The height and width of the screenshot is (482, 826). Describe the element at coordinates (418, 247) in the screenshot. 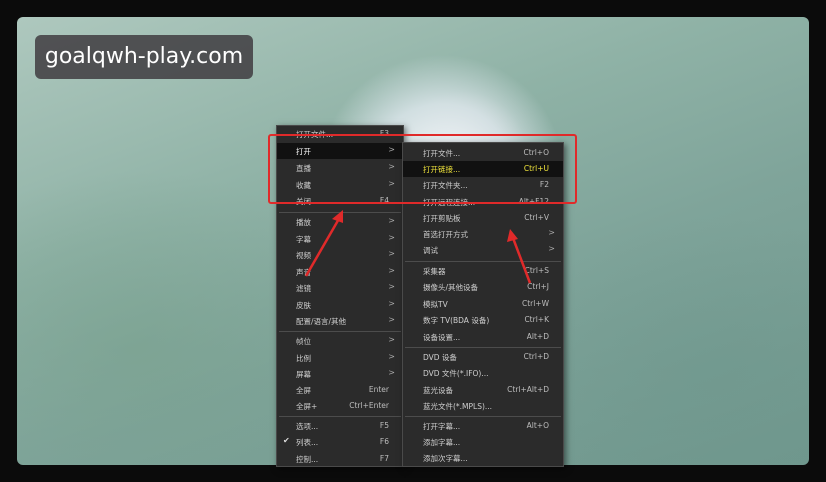

I see `annotation-arrows` at that location.